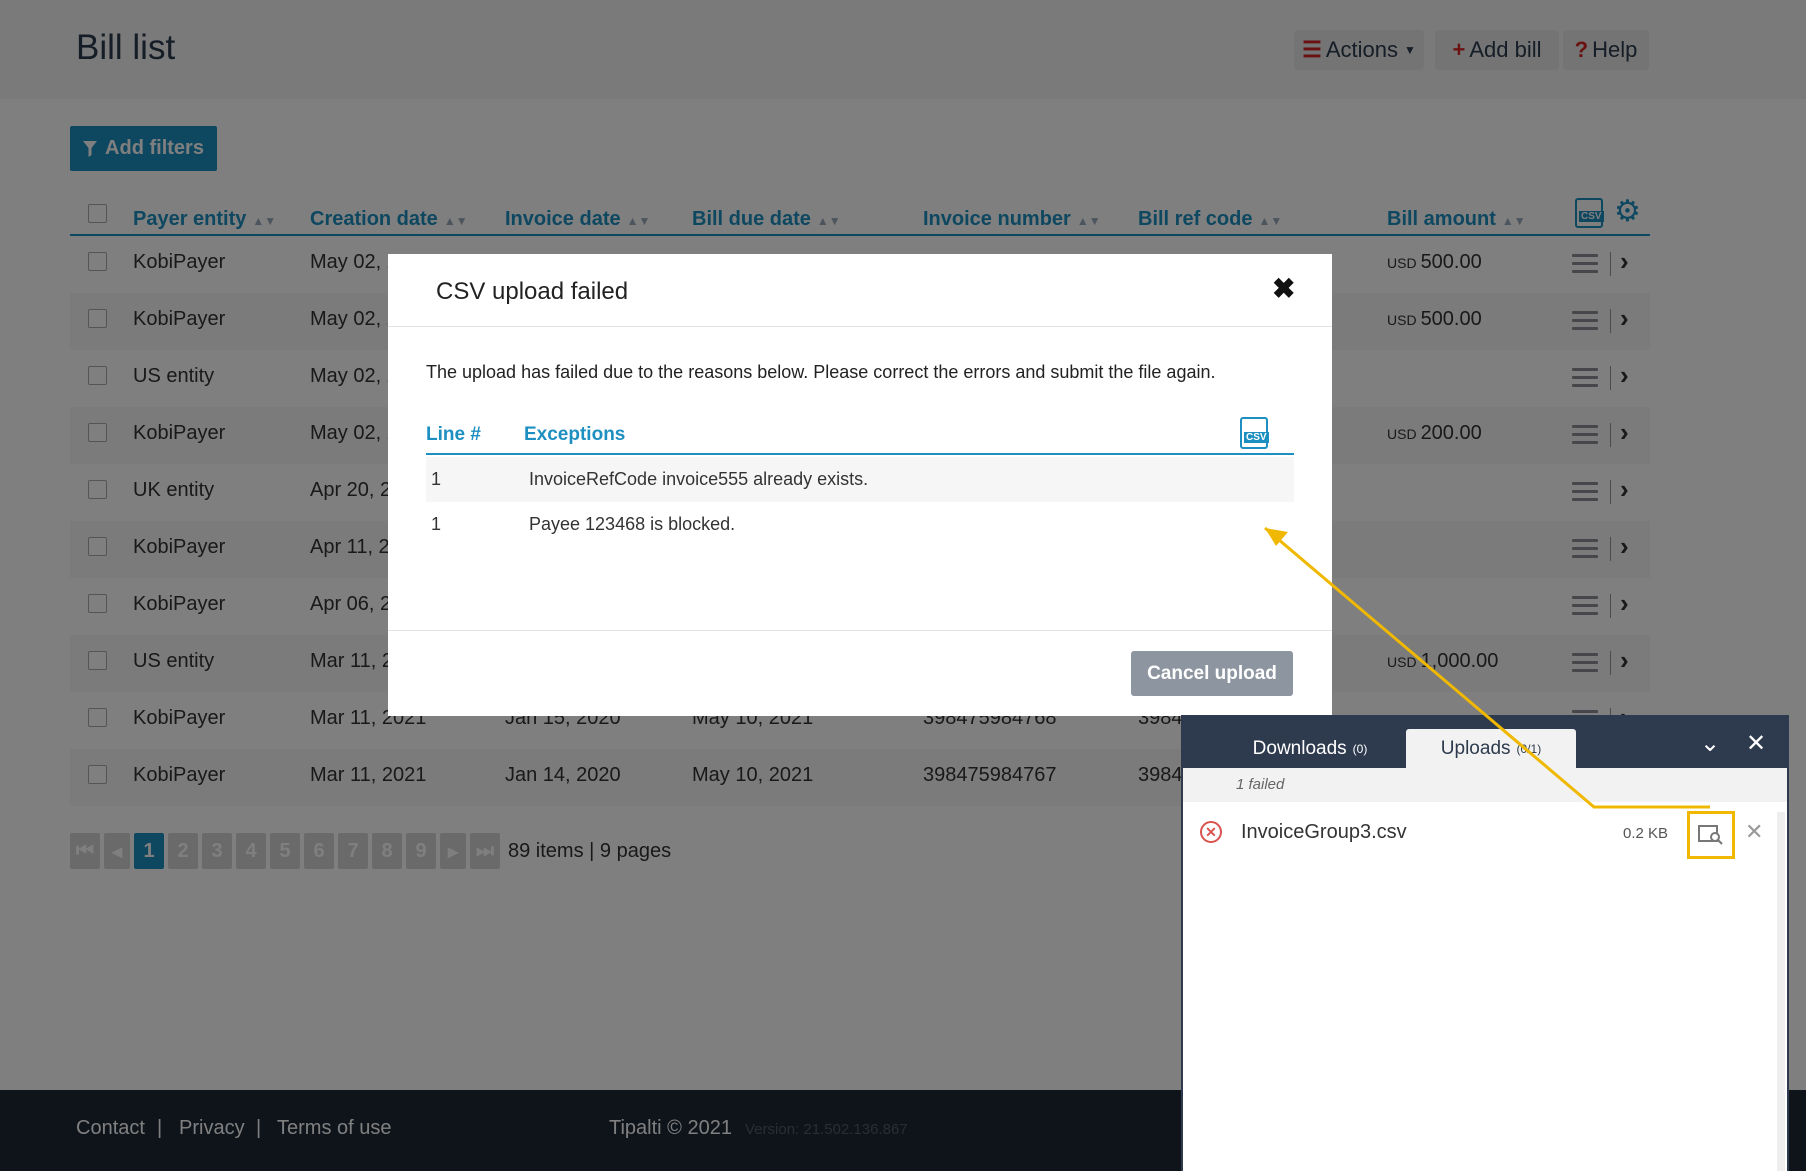  I want to click on cancel-upload-button: Cancel upload, so click(1212, 673).